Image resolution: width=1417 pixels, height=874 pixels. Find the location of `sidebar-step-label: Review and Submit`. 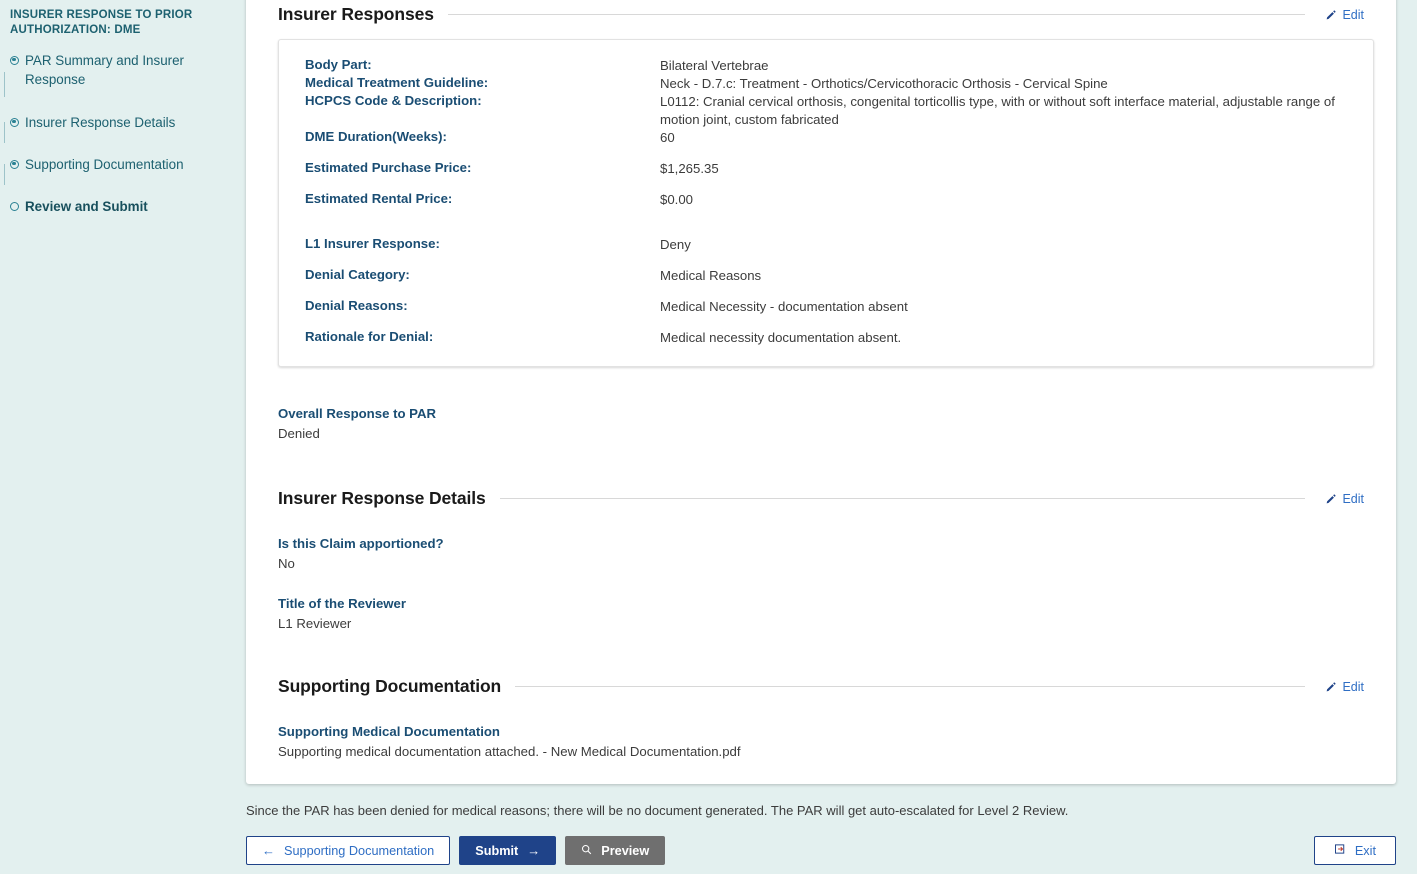

sidebar-step-label: Review and Submit is located at coordinates (86, 206).